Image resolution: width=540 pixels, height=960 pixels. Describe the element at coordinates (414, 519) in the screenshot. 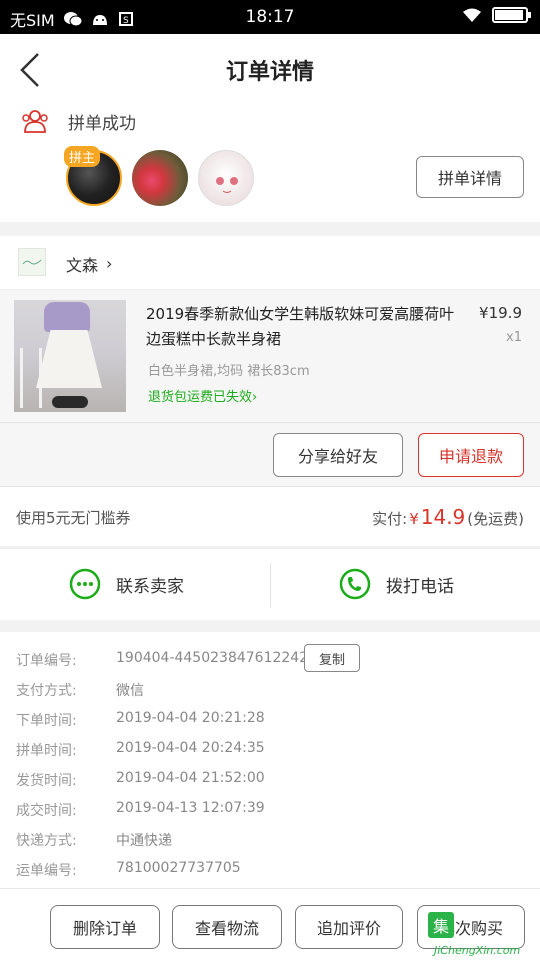

I see `paid-currency: ¥` at that location.